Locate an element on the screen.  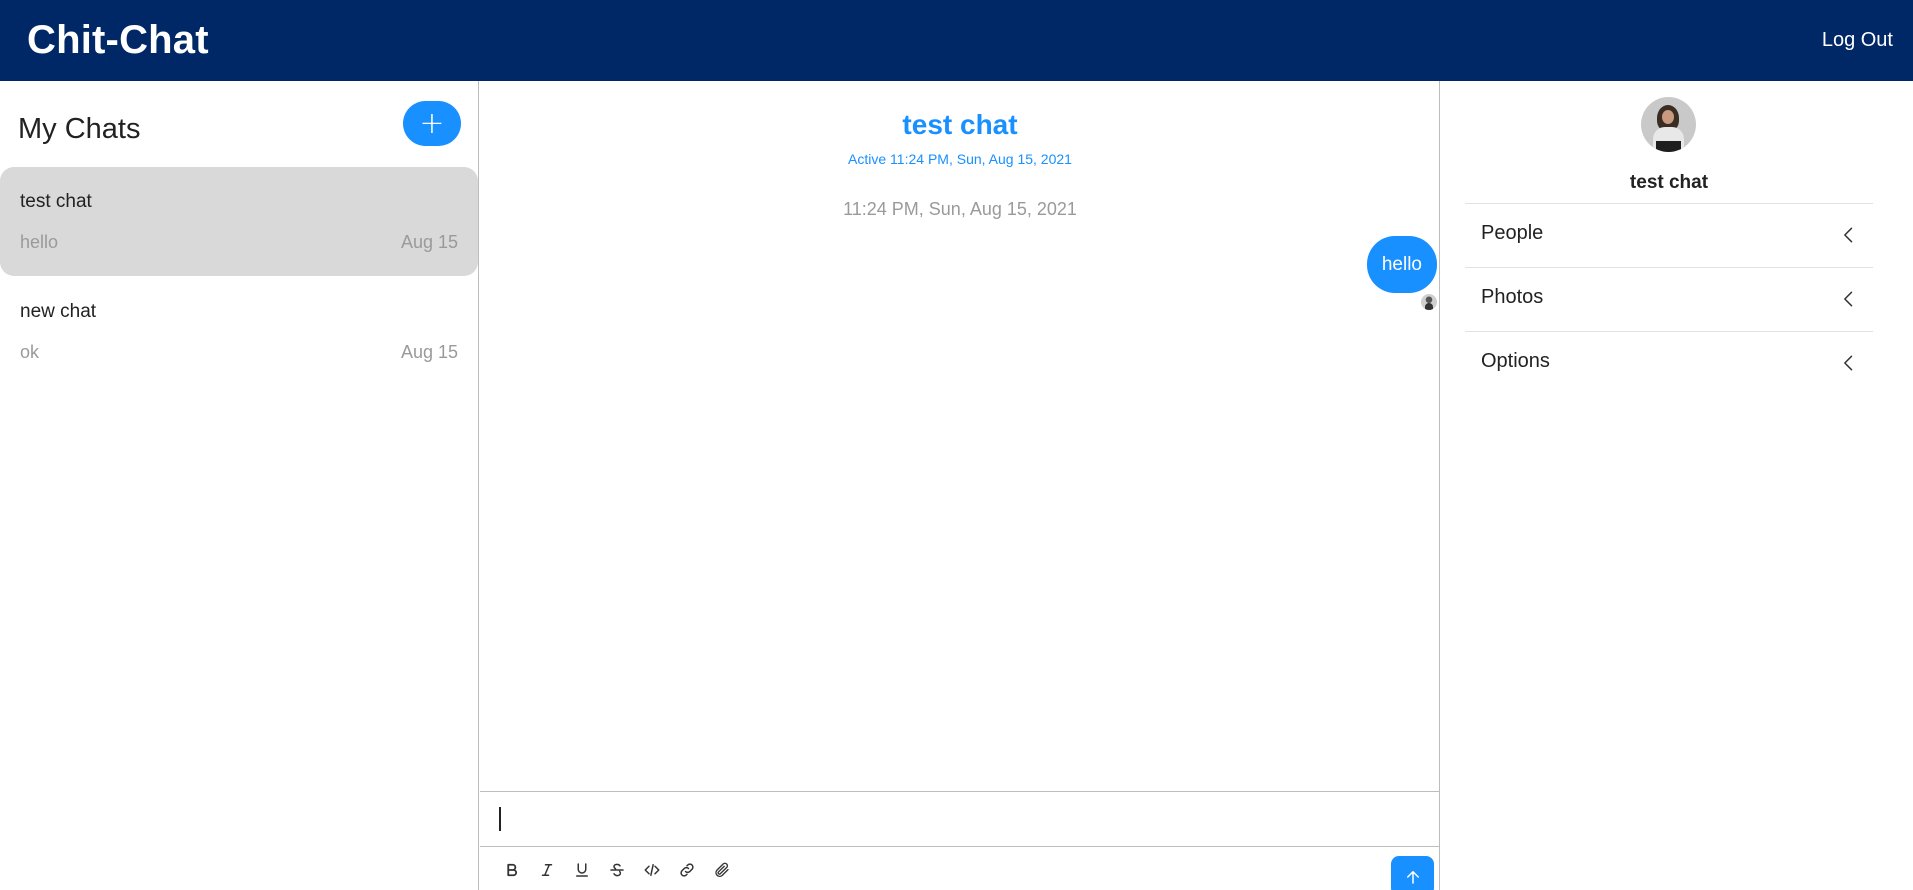
send-button is located at coordinates (1412, 873).